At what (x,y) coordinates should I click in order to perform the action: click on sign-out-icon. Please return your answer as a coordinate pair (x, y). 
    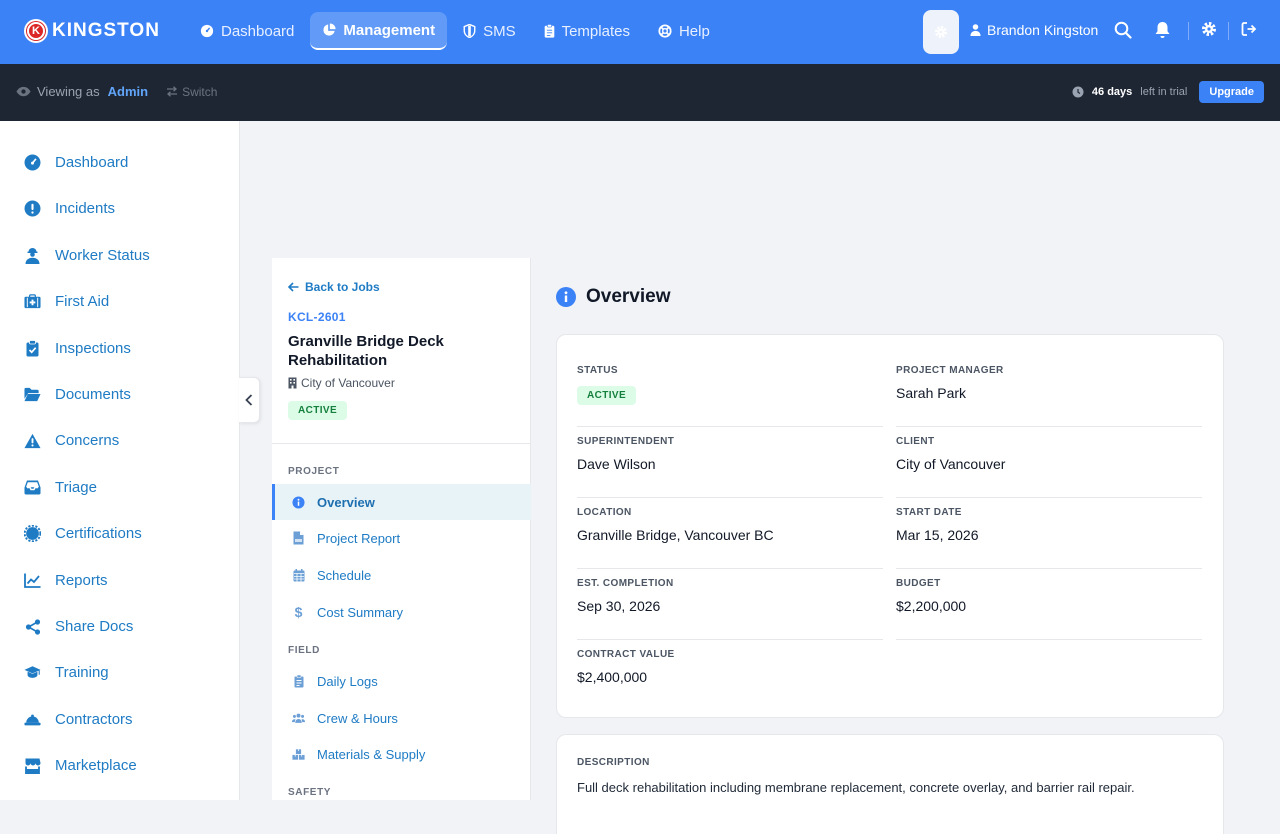
    Looking at the image, I should click on (1249, 29).